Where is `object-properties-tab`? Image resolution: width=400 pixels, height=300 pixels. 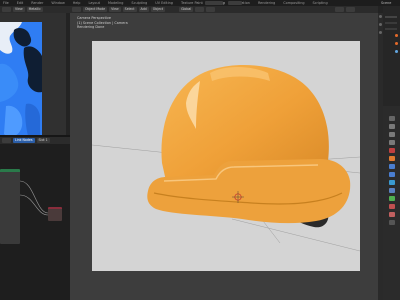 object-properties-tab is located at coordinates (392, 158).